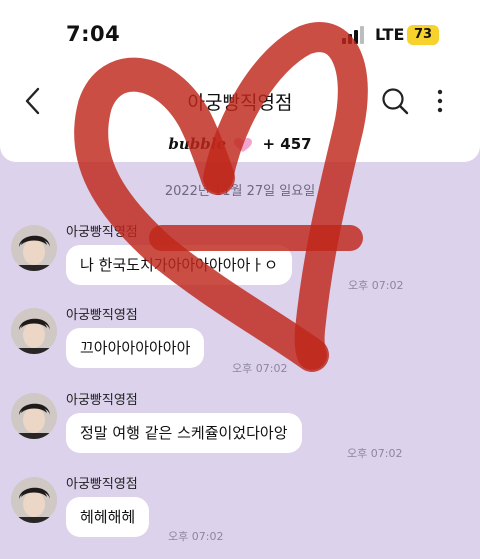  I want to click on battery-indicator: 73, so click(423, 35).